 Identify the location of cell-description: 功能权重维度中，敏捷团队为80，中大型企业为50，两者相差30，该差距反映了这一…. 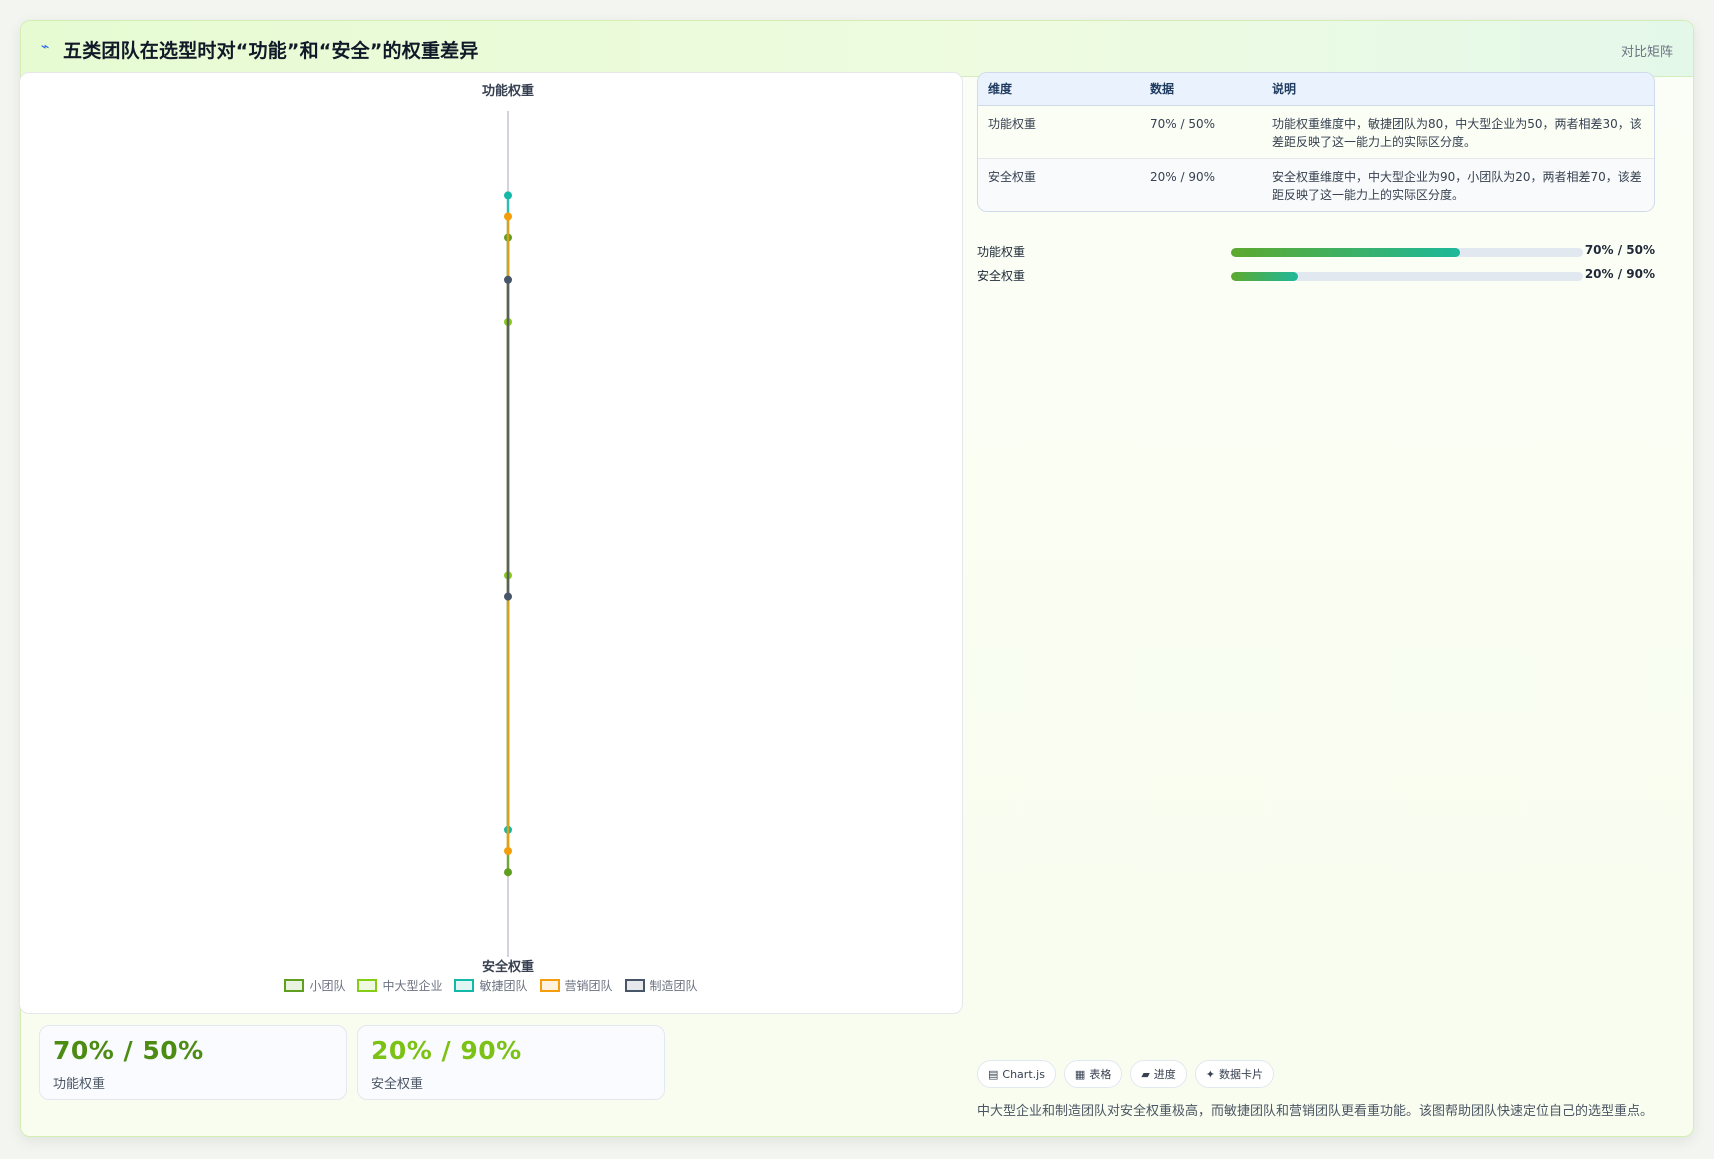
(1457, 132).